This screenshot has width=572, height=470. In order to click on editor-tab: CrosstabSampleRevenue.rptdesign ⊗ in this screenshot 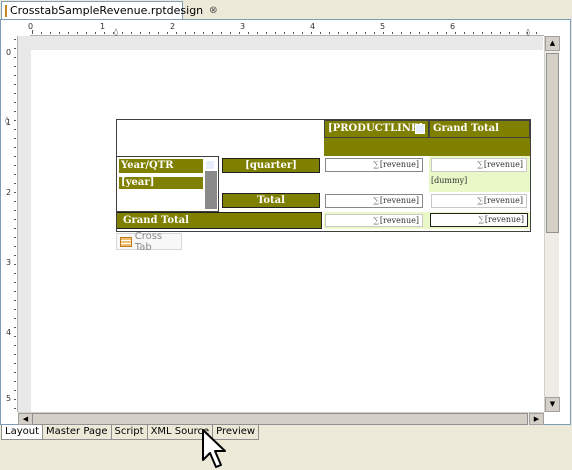, I will do `click(109, 10)`.